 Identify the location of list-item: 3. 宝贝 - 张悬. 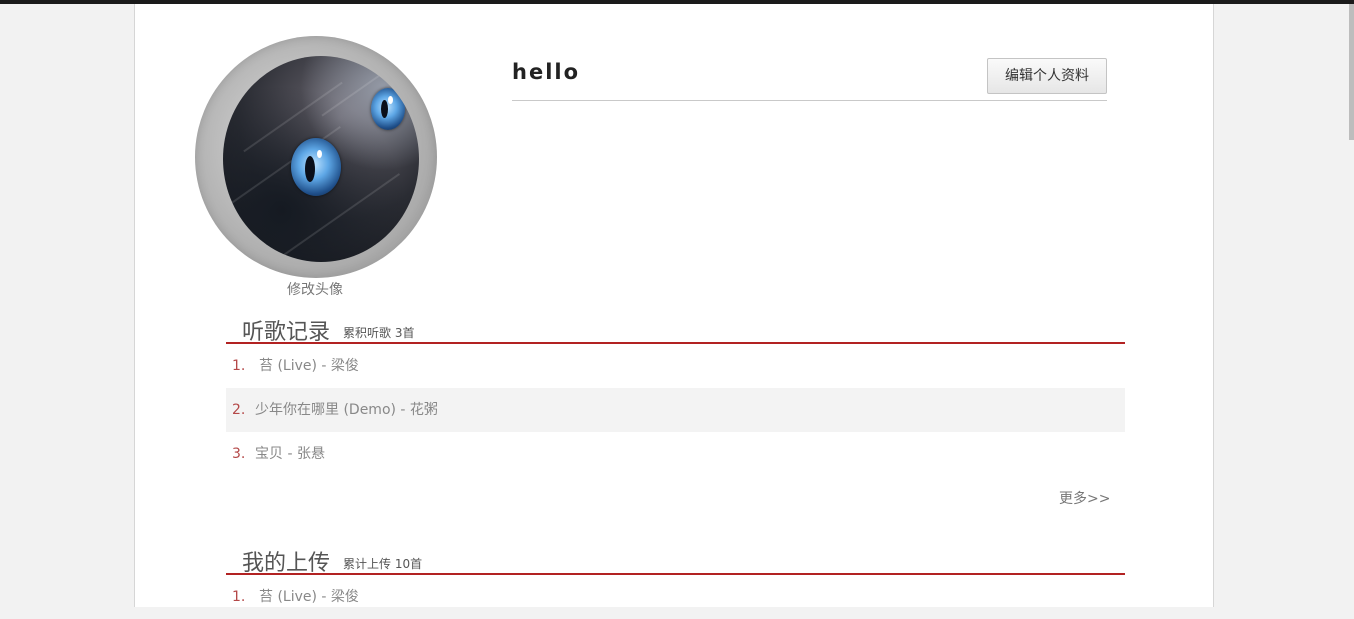
(675, 454).